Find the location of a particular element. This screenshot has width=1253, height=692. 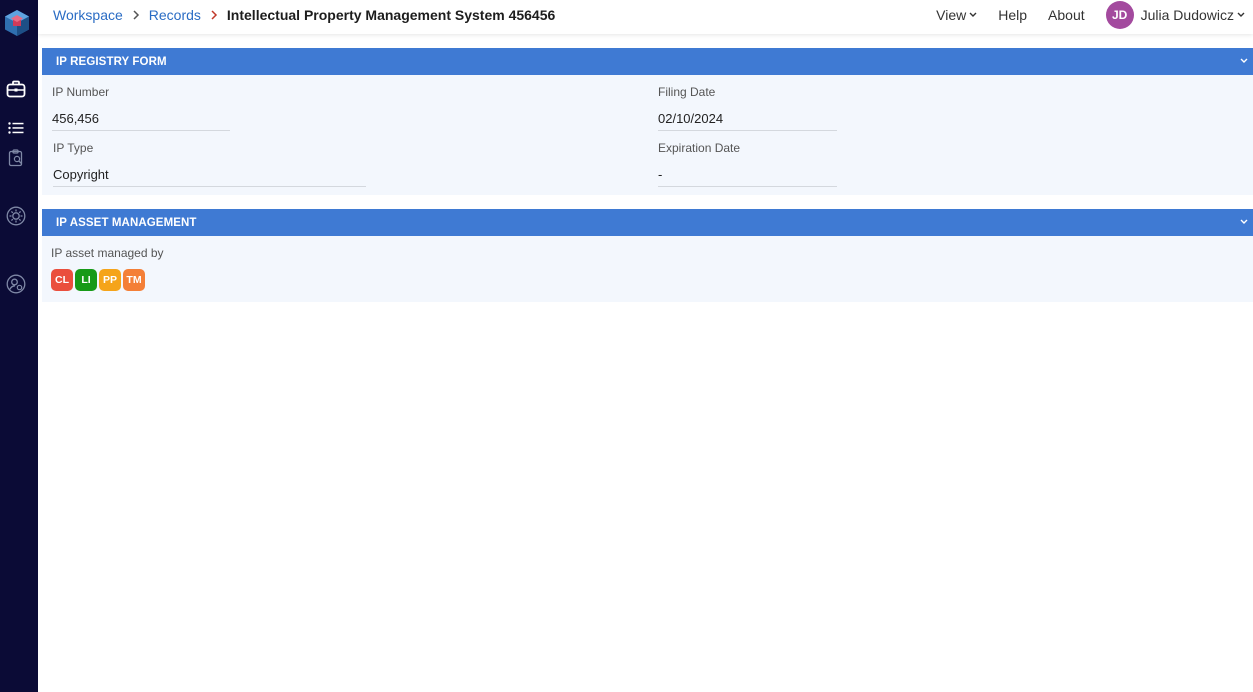

ip-type-label: IP Type is located at coordinates (73, 148).